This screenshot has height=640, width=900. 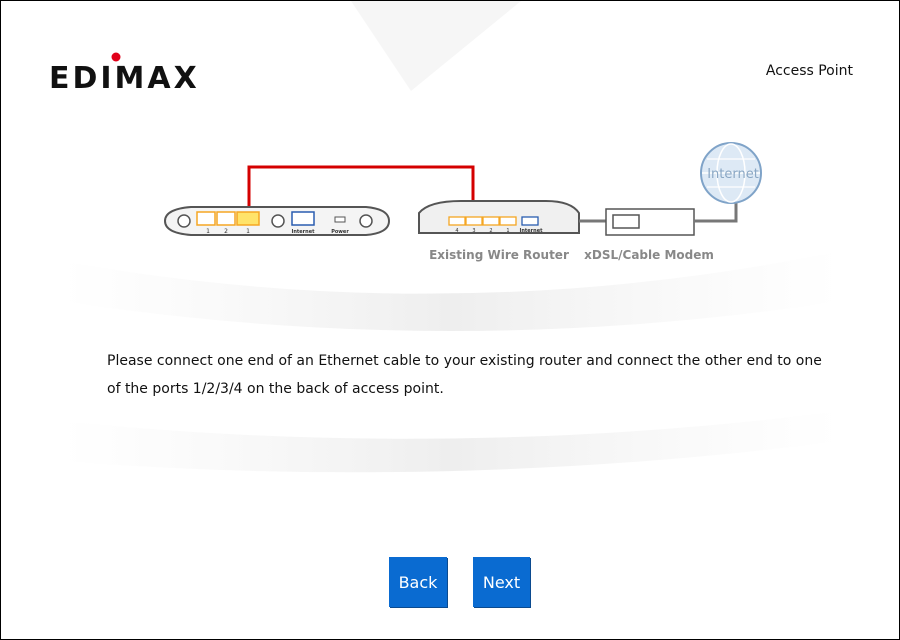 What do you see at coordinates (208, 231) in the screenshot?
I see `ap-port-label-1: 1` at bounding box center [208, 231].